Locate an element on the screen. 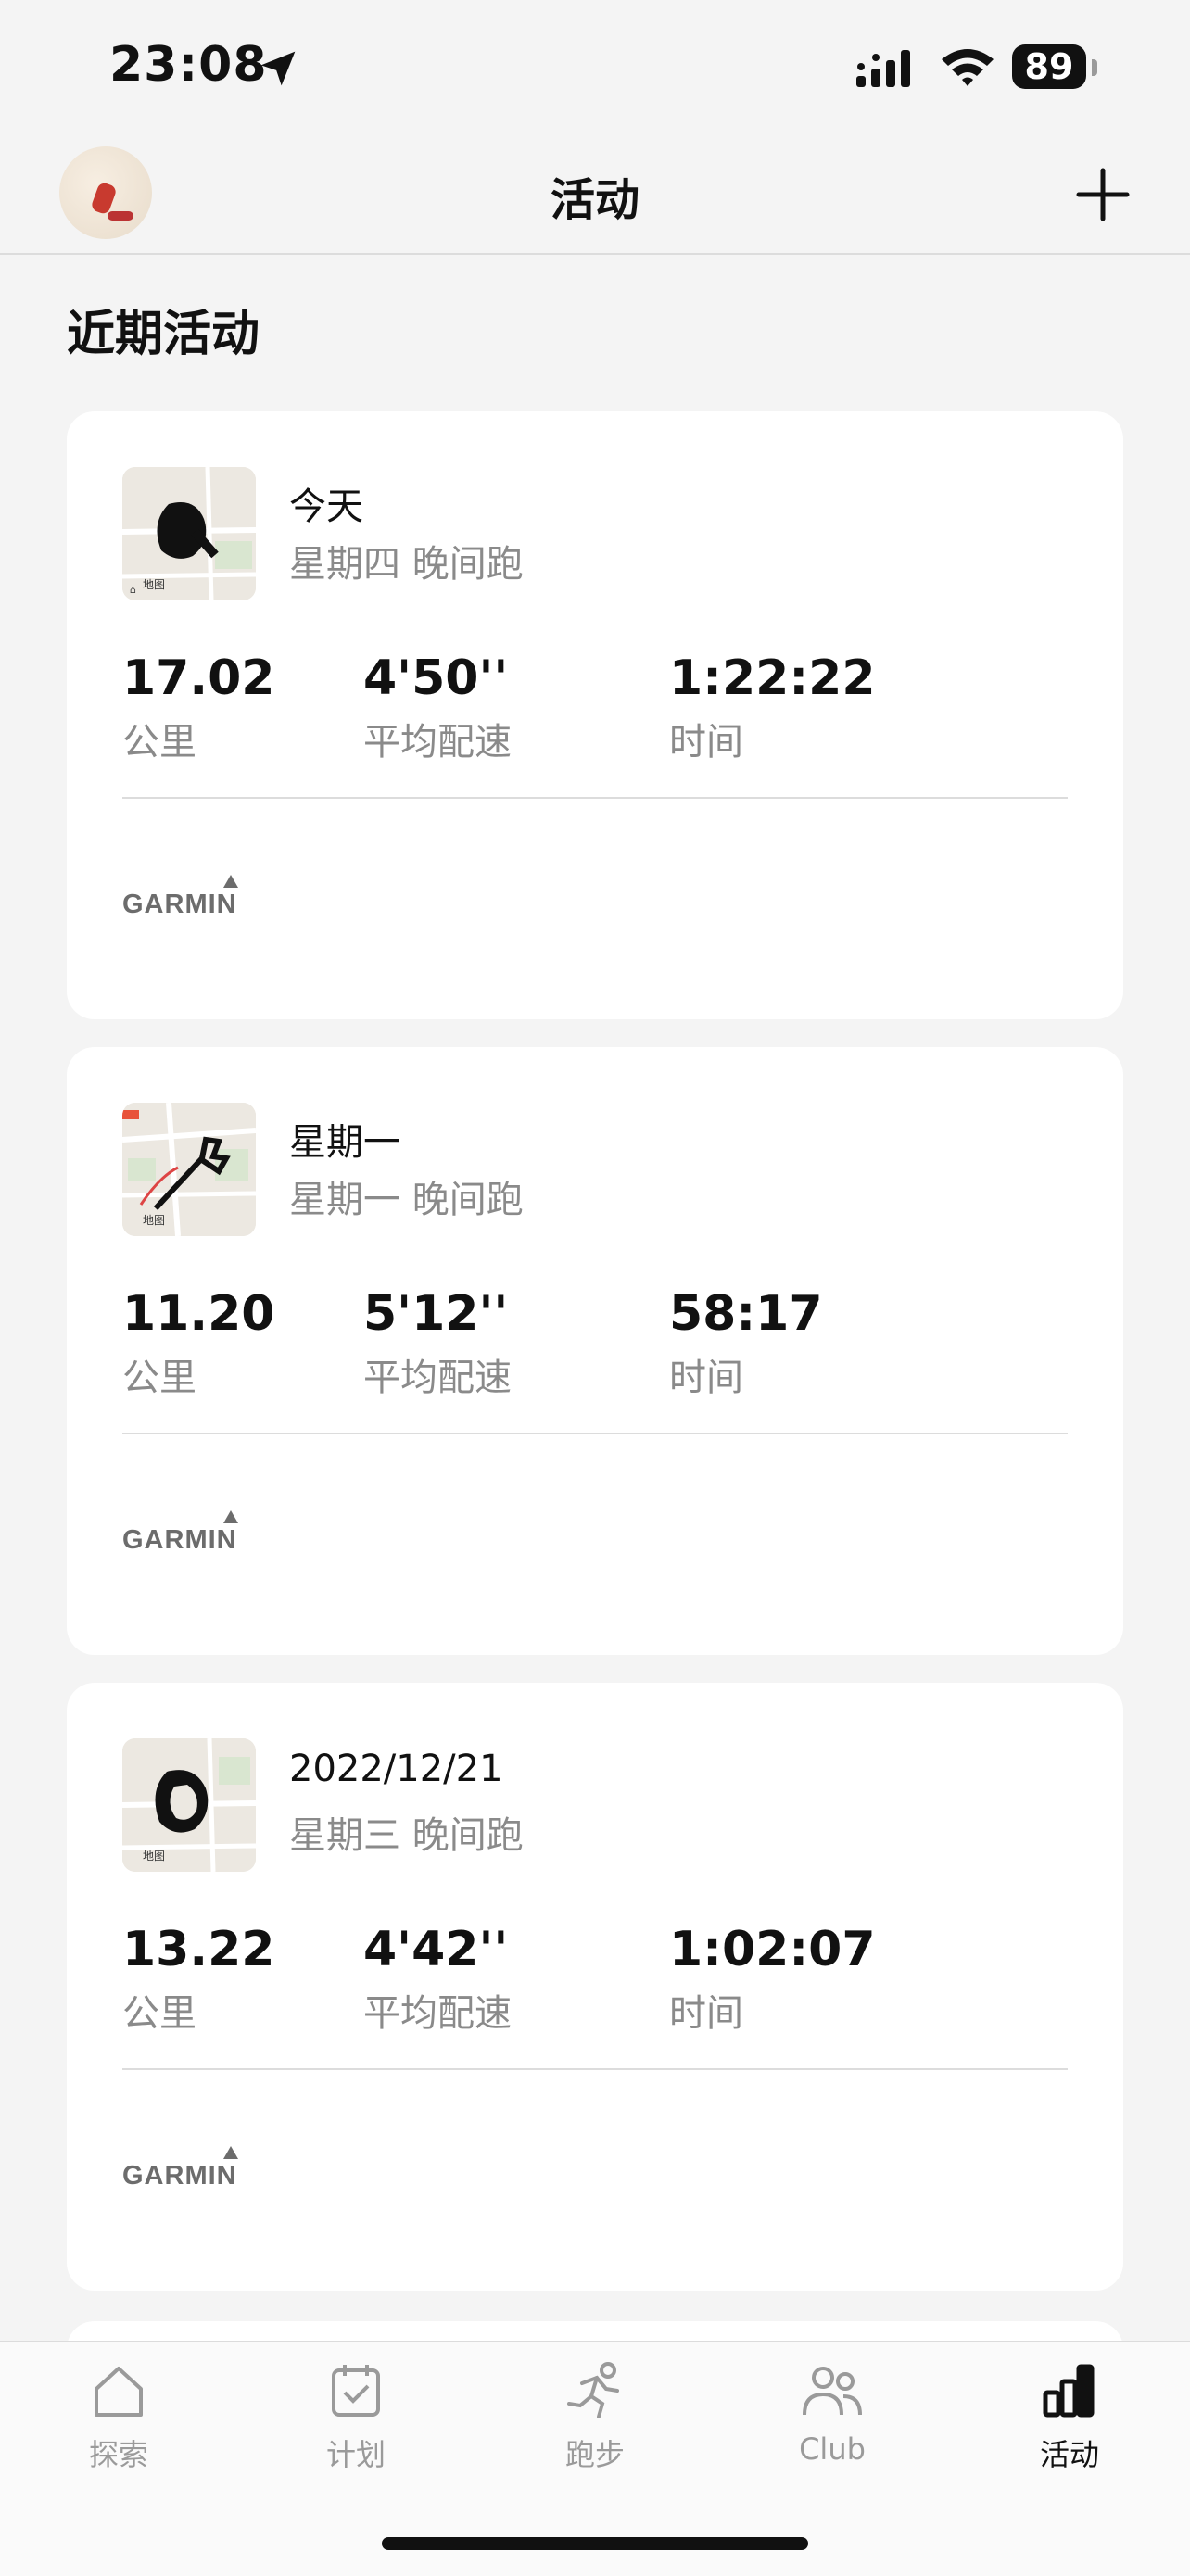 The height and width of the screenshot is (2576, 1190). home-indicator is located at coordinates (595, 2543).